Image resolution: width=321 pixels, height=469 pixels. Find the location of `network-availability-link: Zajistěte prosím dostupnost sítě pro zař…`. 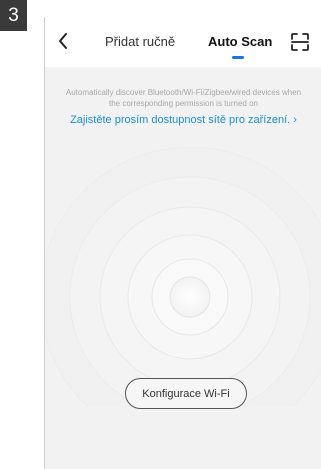

network-availability-link: Zajistěte prosím dostupnost sítě pro zař… is located at coordinates (183, 120).